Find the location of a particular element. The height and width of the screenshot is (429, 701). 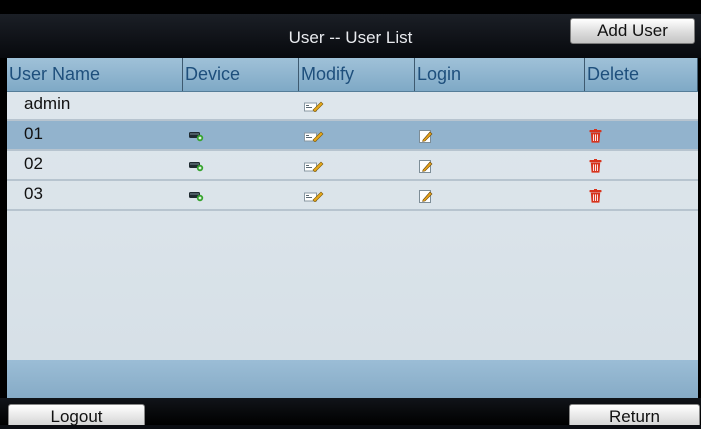

user-name-cell: 02 is located at coordinates (33, 163).